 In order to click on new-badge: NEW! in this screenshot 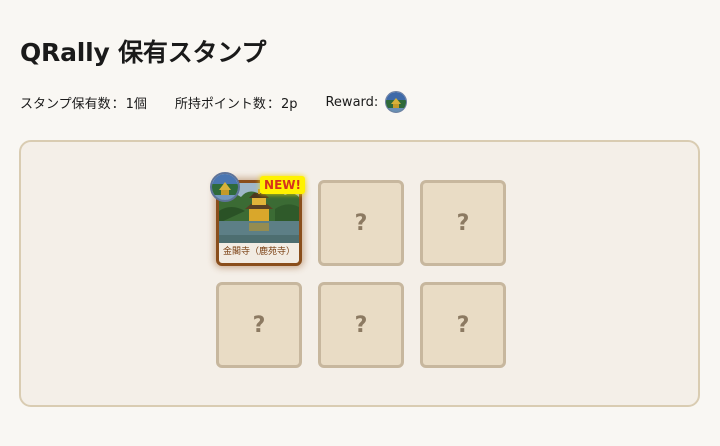, I will do `click(282, 185)`.